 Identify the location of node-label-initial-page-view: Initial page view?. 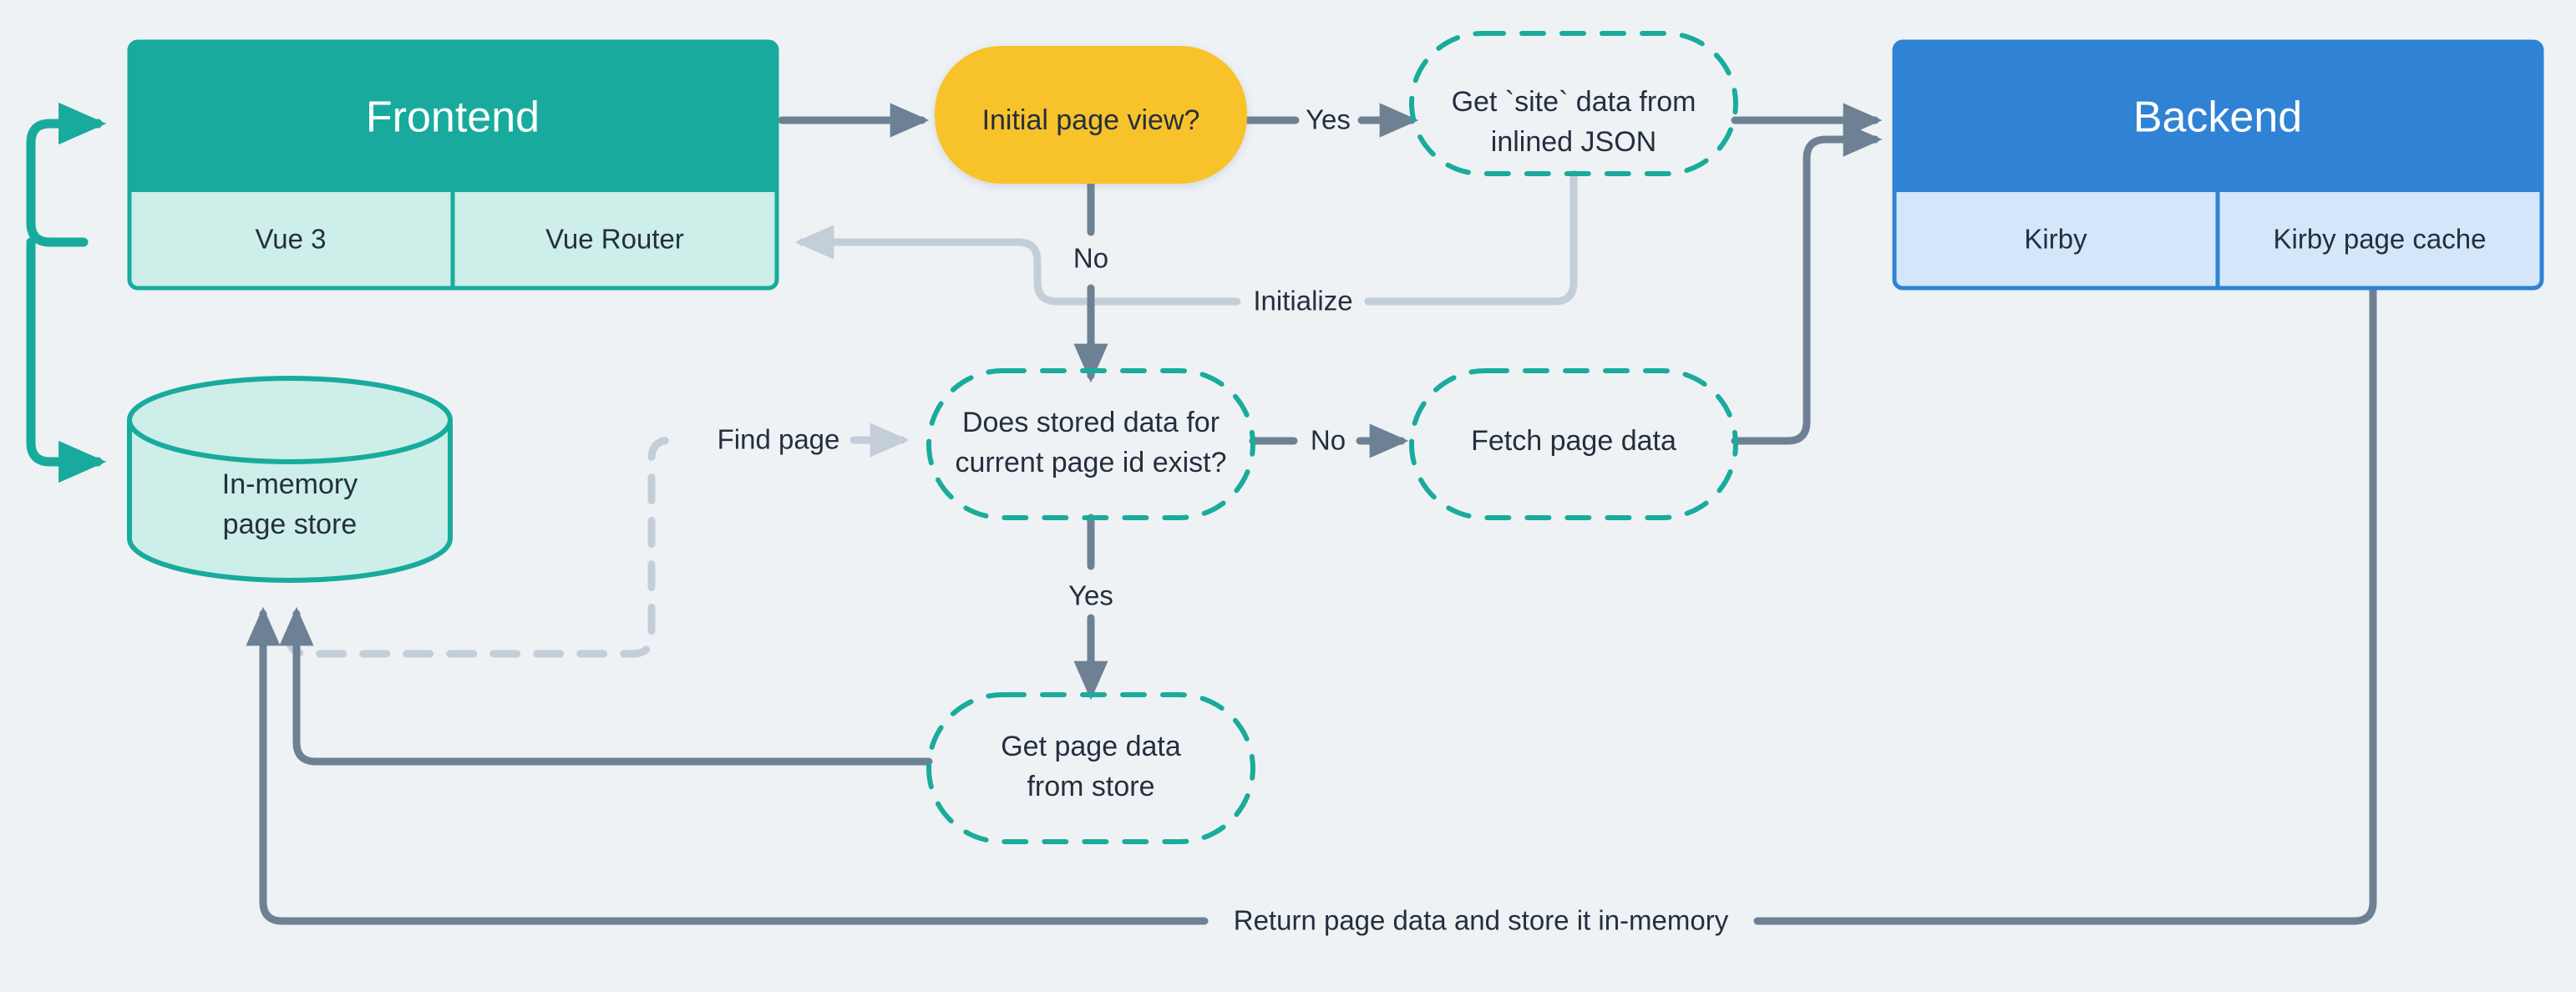
(1091, 120).